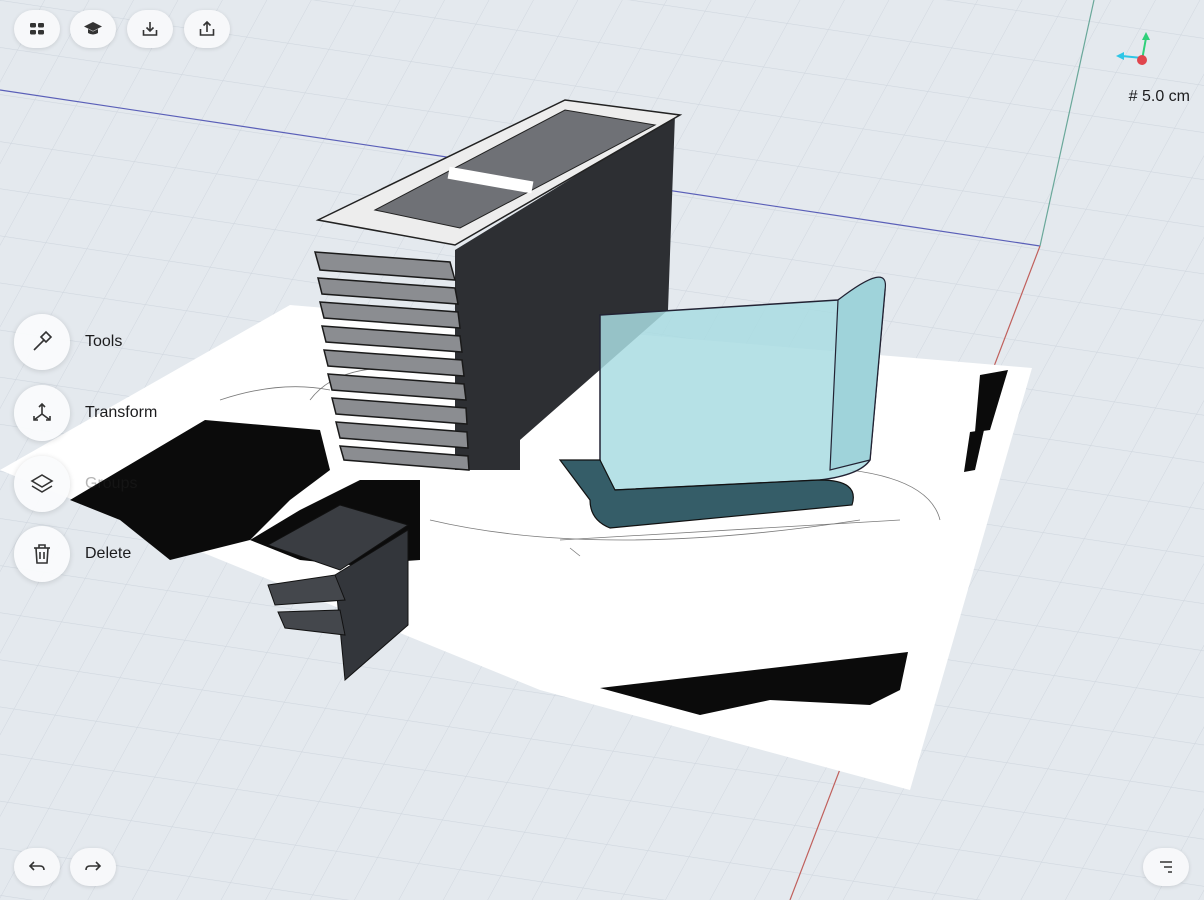  What do you see at coordinates (108, 553) in the screenshot?
I see `delete-label: Delete` at bounding box center [108, 553].